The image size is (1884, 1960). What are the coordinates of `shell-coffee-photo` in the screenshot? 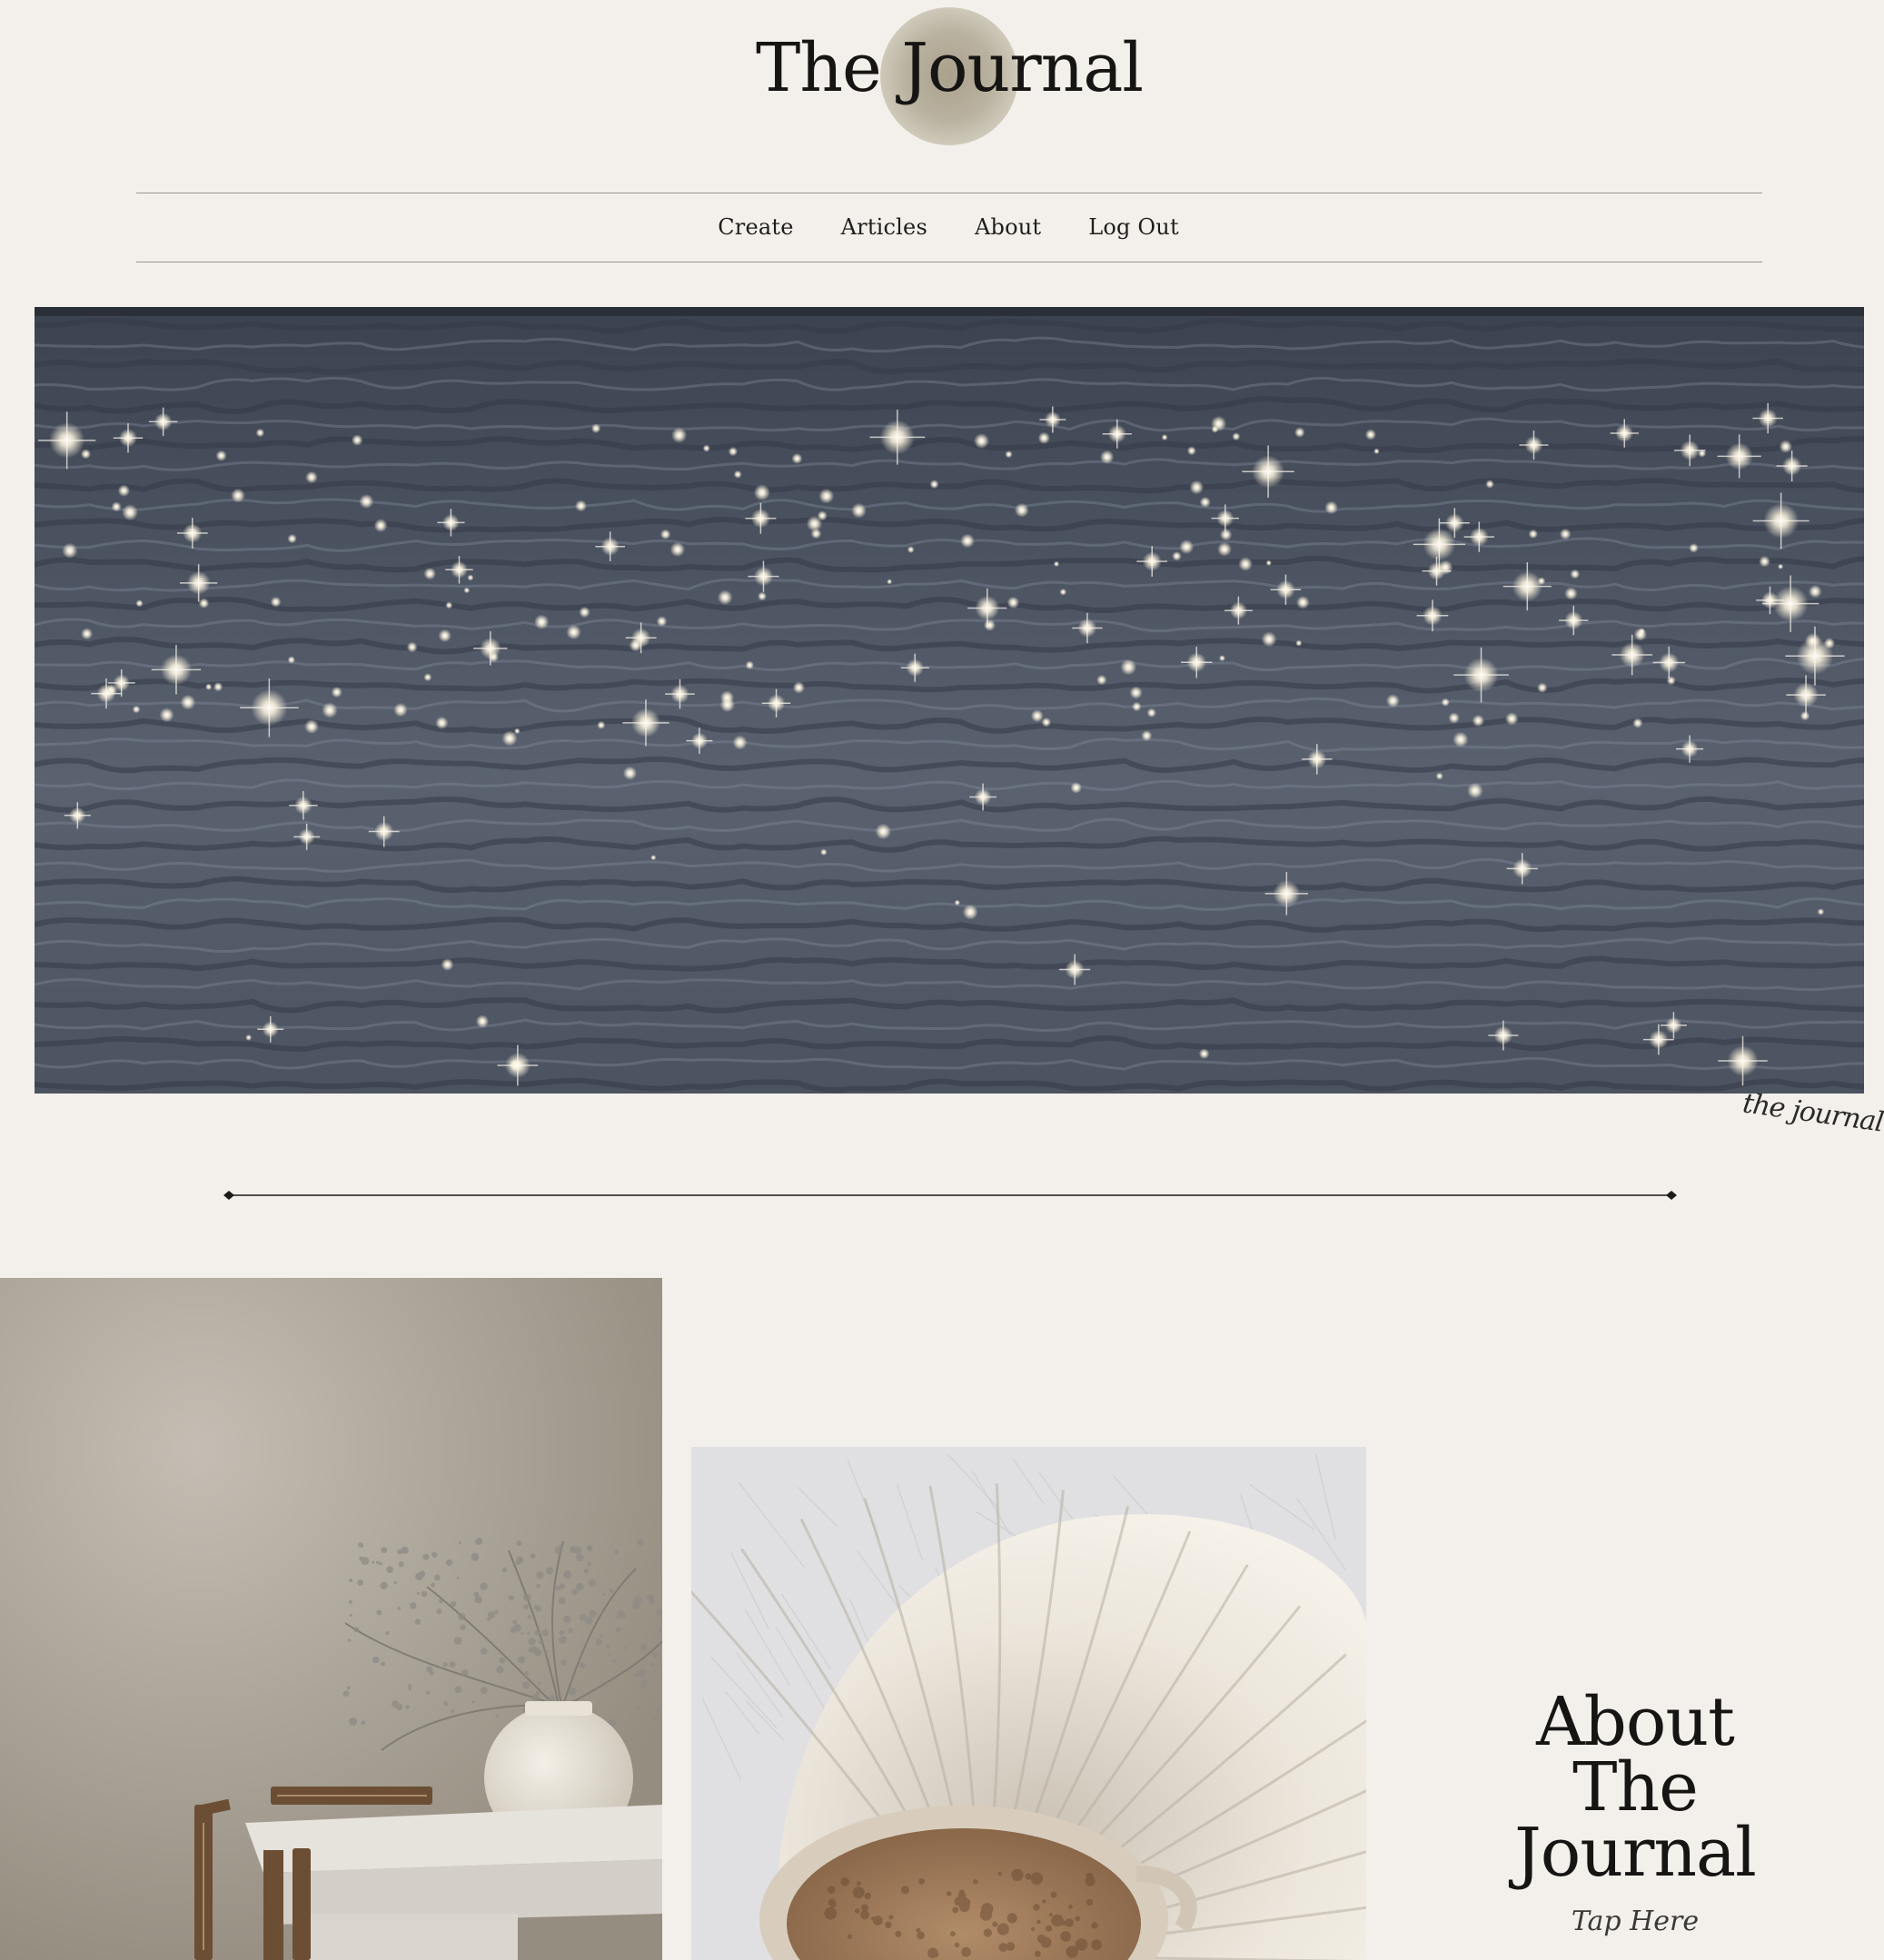 It's located at (1028, 1703).